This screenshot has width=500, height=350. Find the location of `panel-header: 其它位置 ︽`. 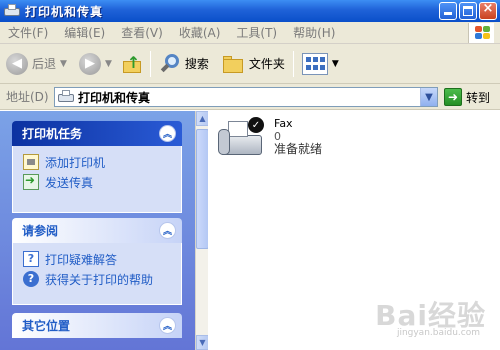

panel-header: 其它位置 ︽ is located at coordinates (97, 325).